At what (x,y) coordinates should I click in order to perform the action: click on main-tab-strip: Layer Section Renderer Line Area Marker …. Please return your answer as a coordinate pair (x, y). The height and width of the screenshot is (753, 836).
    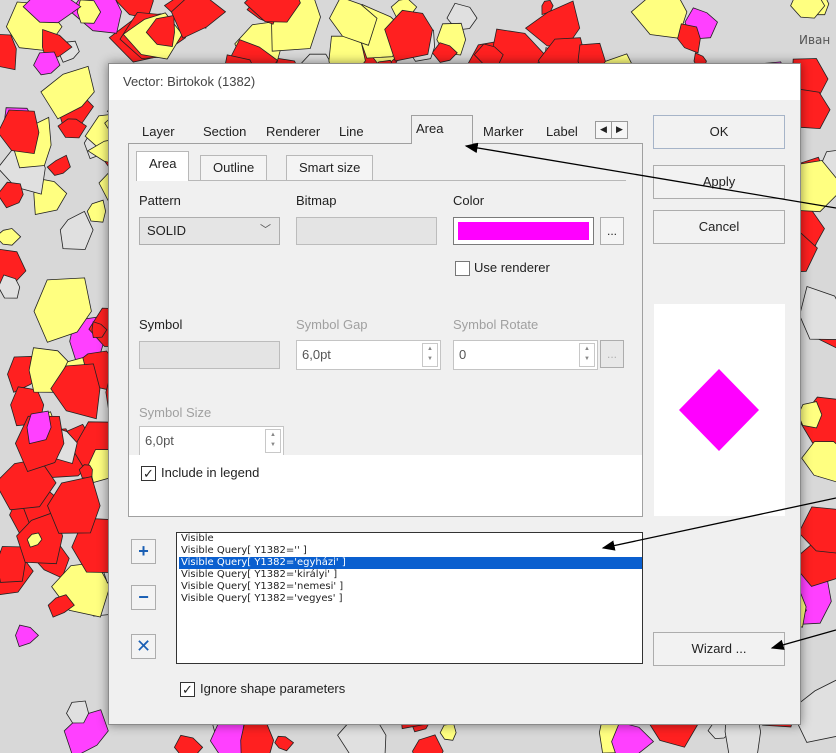
    Looking at the image, I should click on (384, 129).